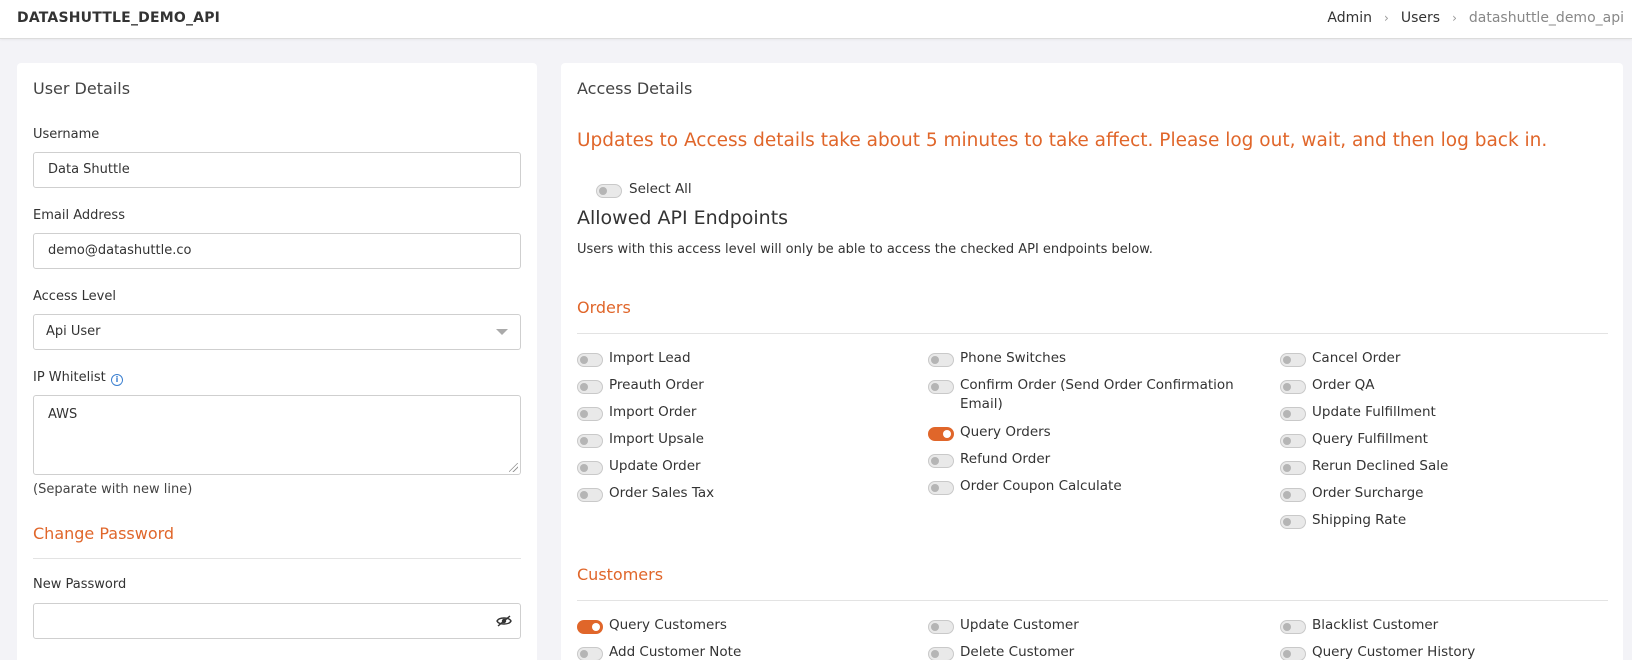  Describe the element at coordinates (656, 439) in the screenshot. I see `import-upsale-label: Import Upsale` at that location.